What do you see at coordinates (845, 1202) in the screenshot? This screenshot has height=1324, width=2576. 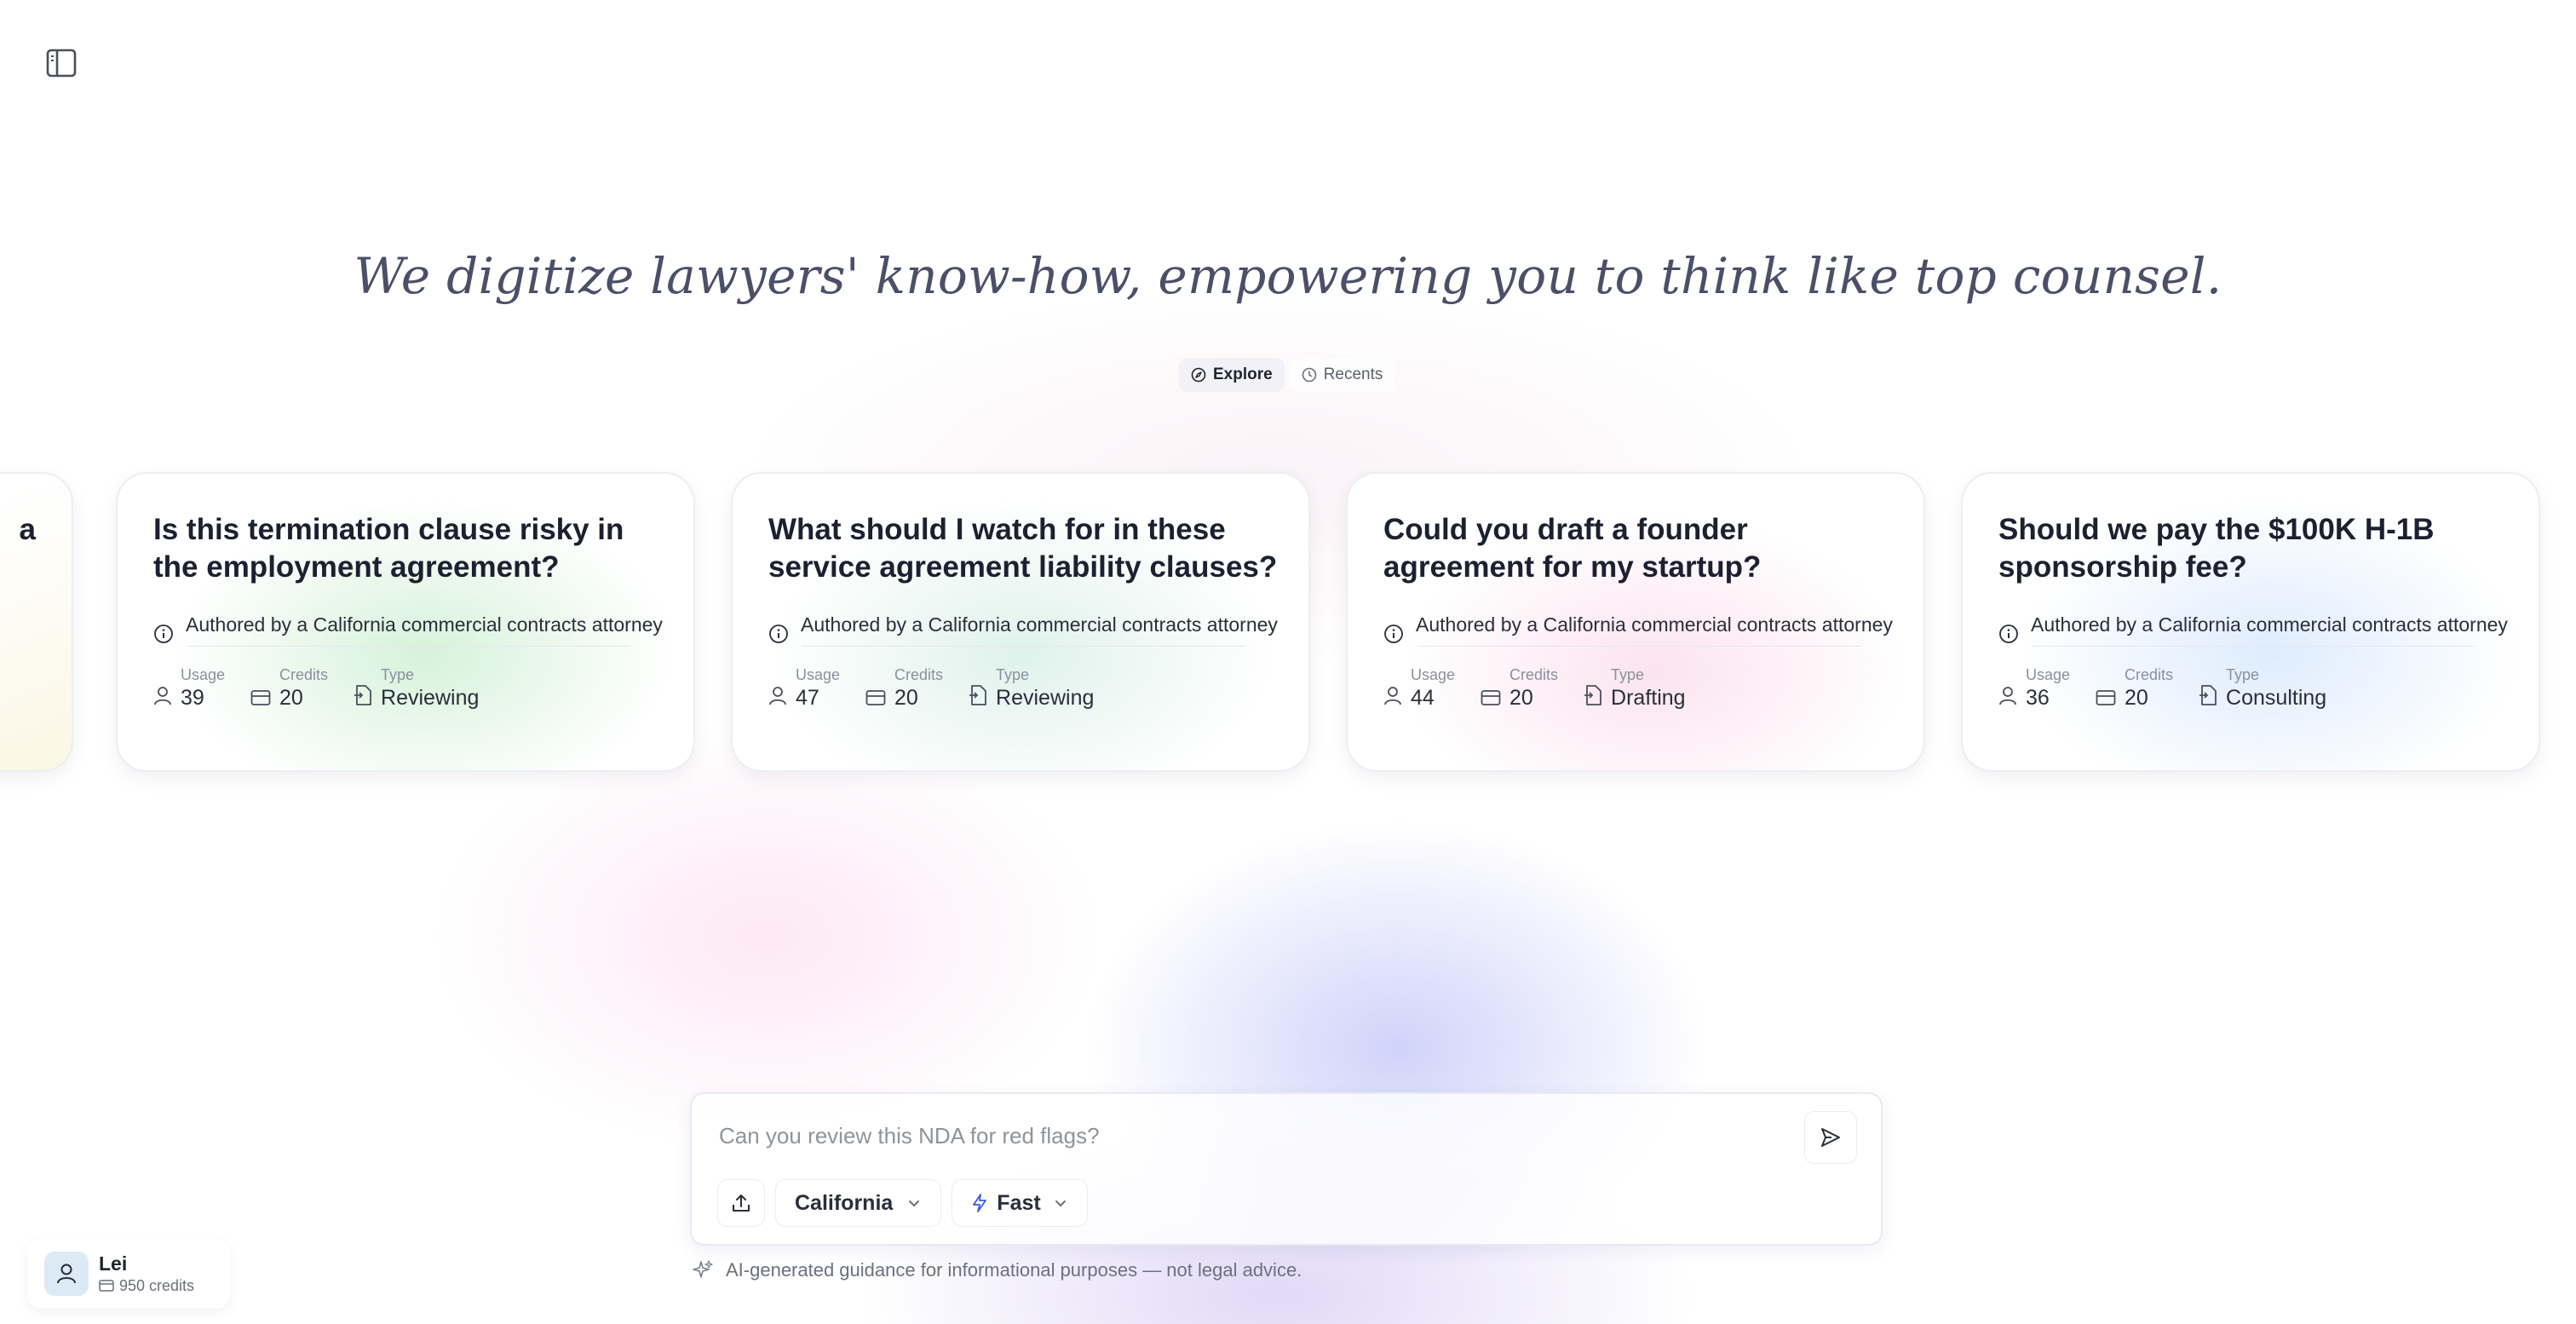 I see `jurisdiction-value: California` at bounding box center [845, 1202].